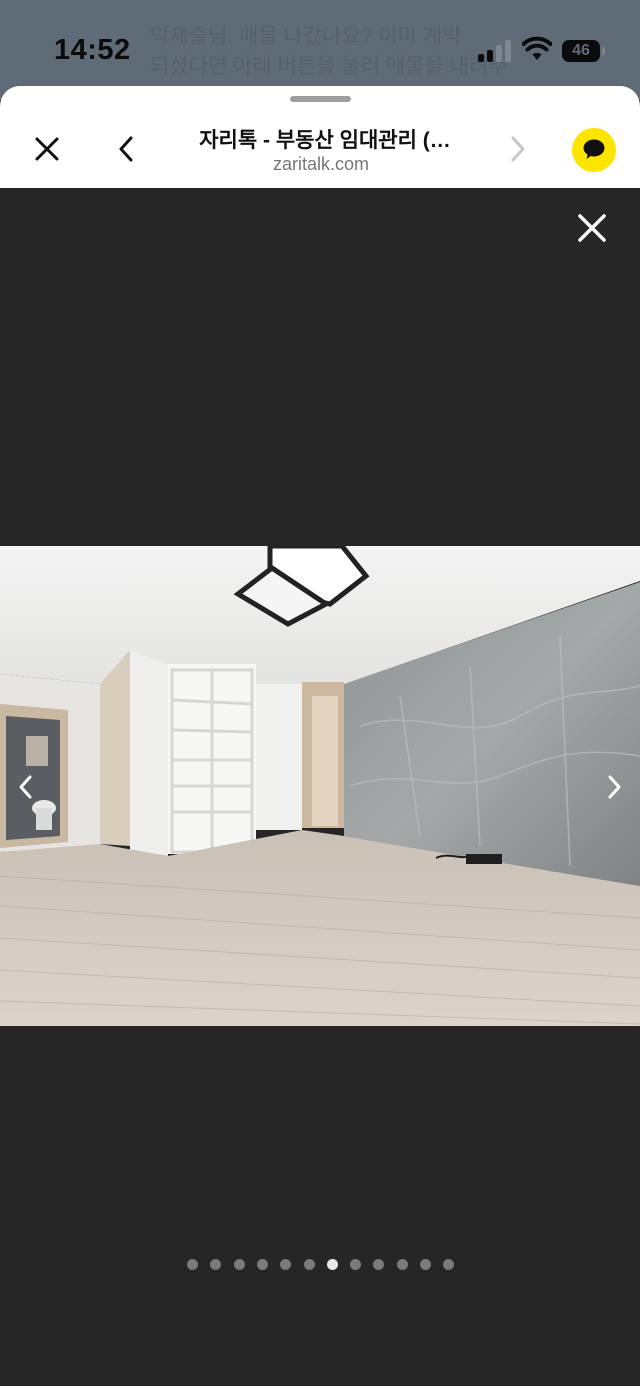 This screenshot has width=640, height=1386. I want to click on chat-bubble-icon, so click(594, 149).